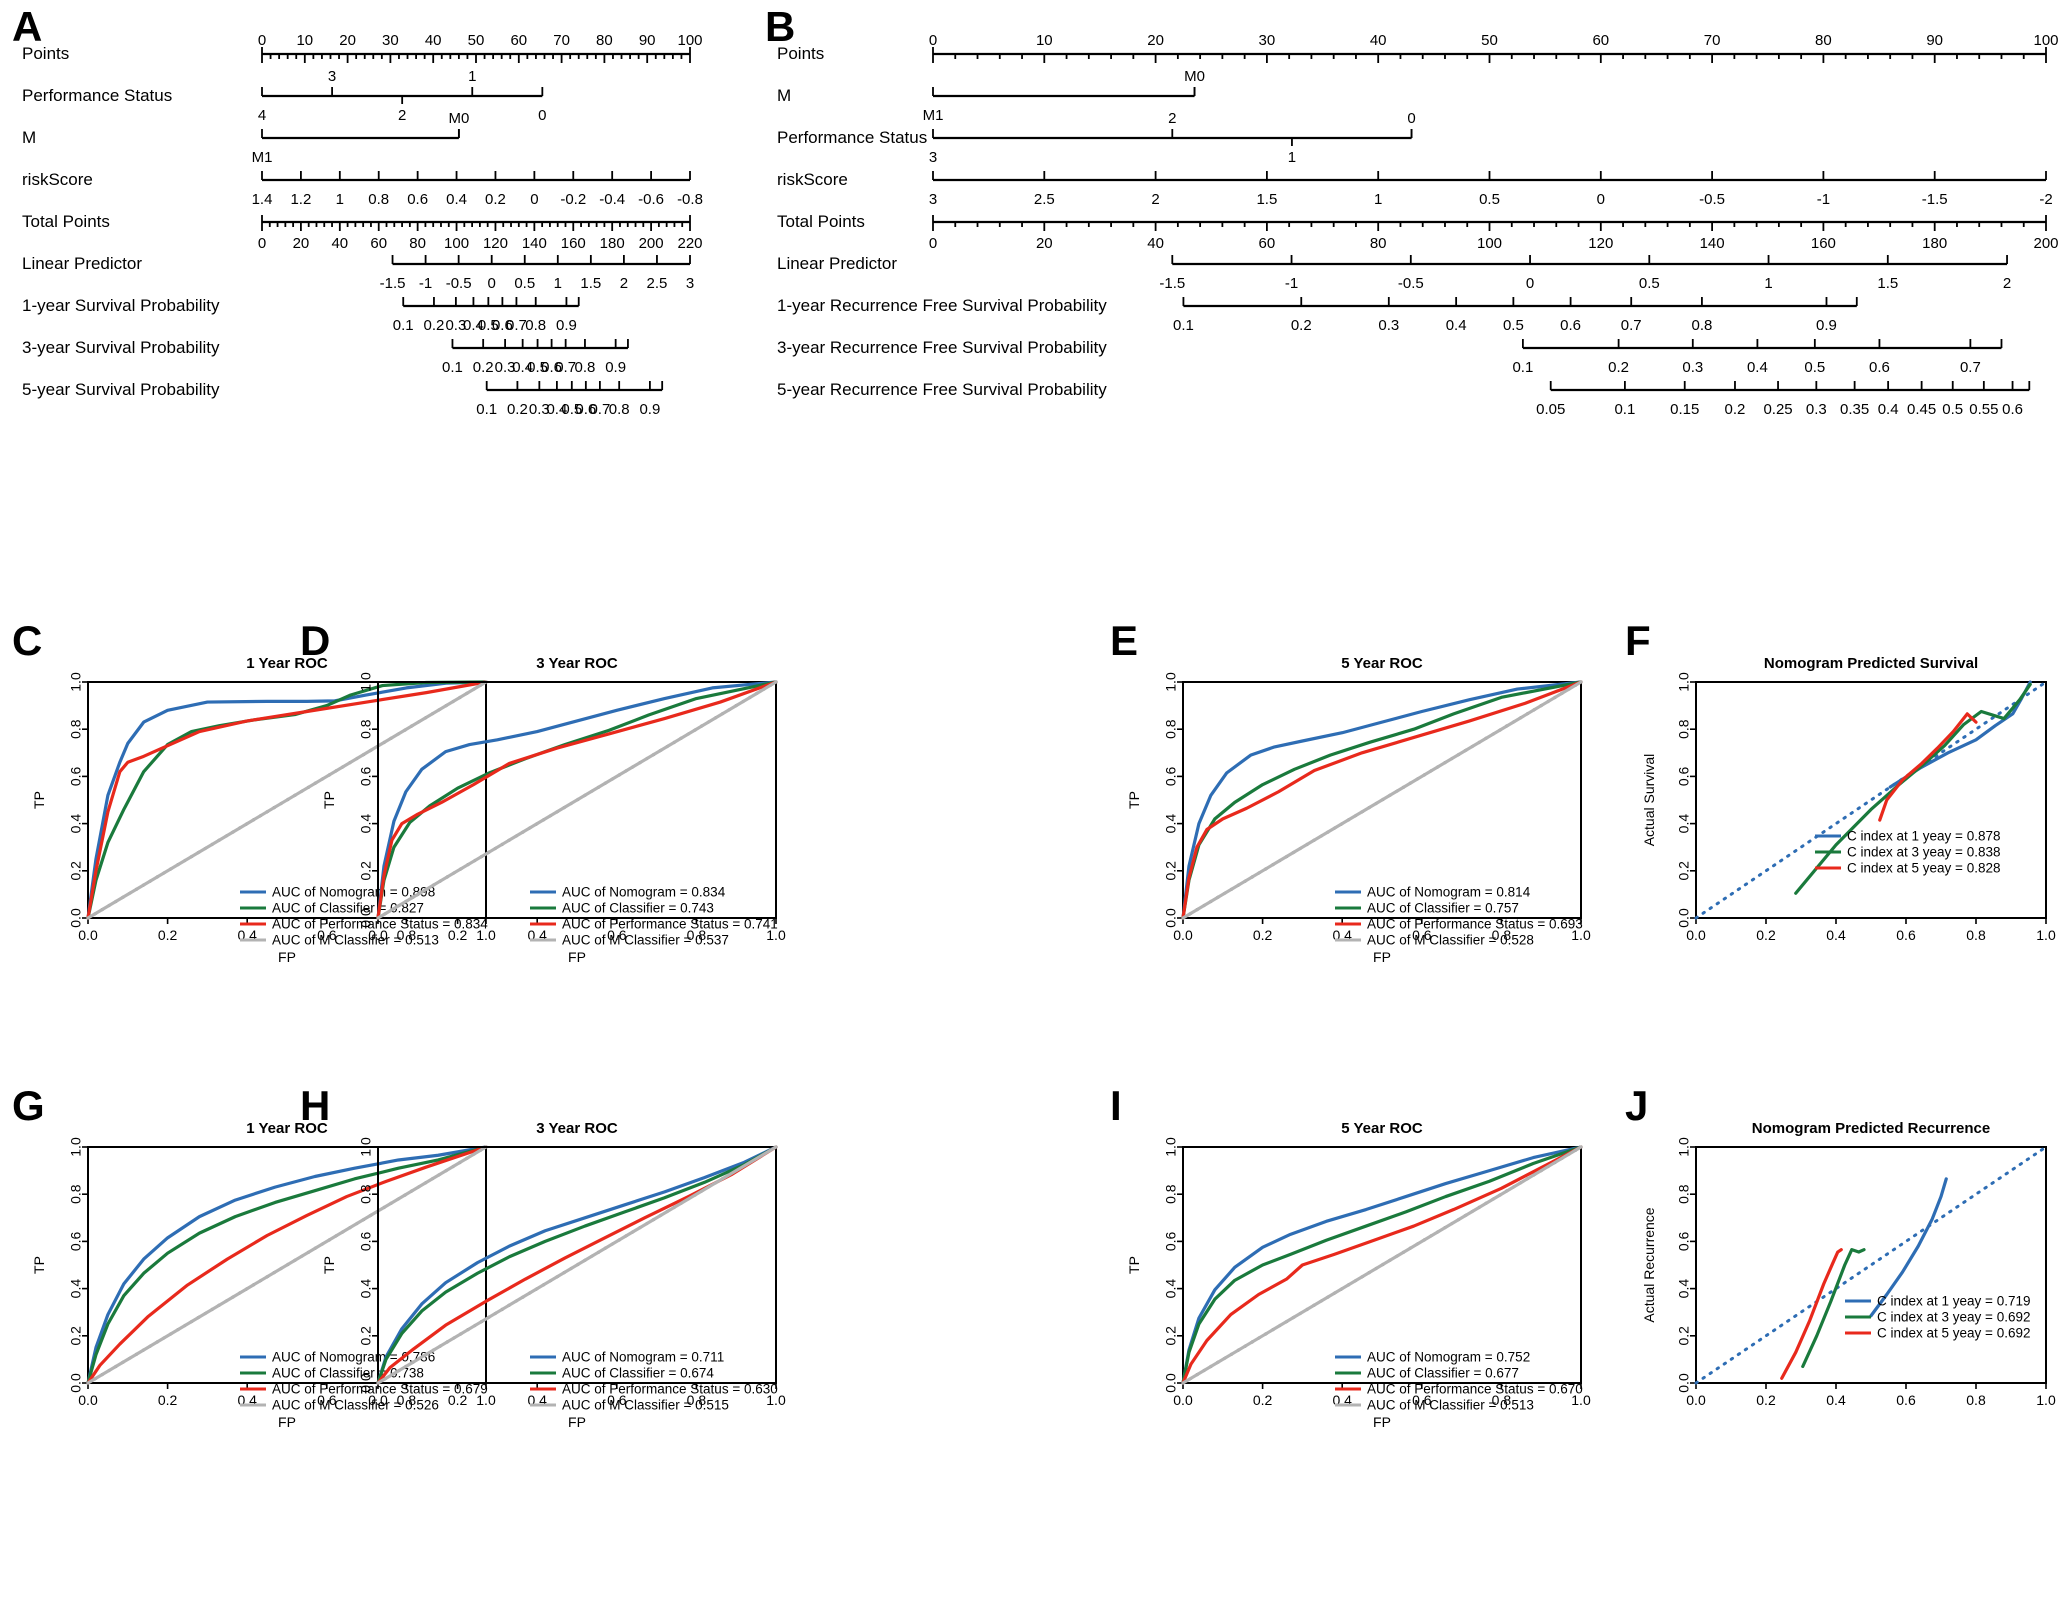 The height and width of the screenshot is (1600, 2067). What do you see at coordinates (1044, 40) in the screenshot?
I see `axis-tick-label: 10` at bounding box center [1044, 40].